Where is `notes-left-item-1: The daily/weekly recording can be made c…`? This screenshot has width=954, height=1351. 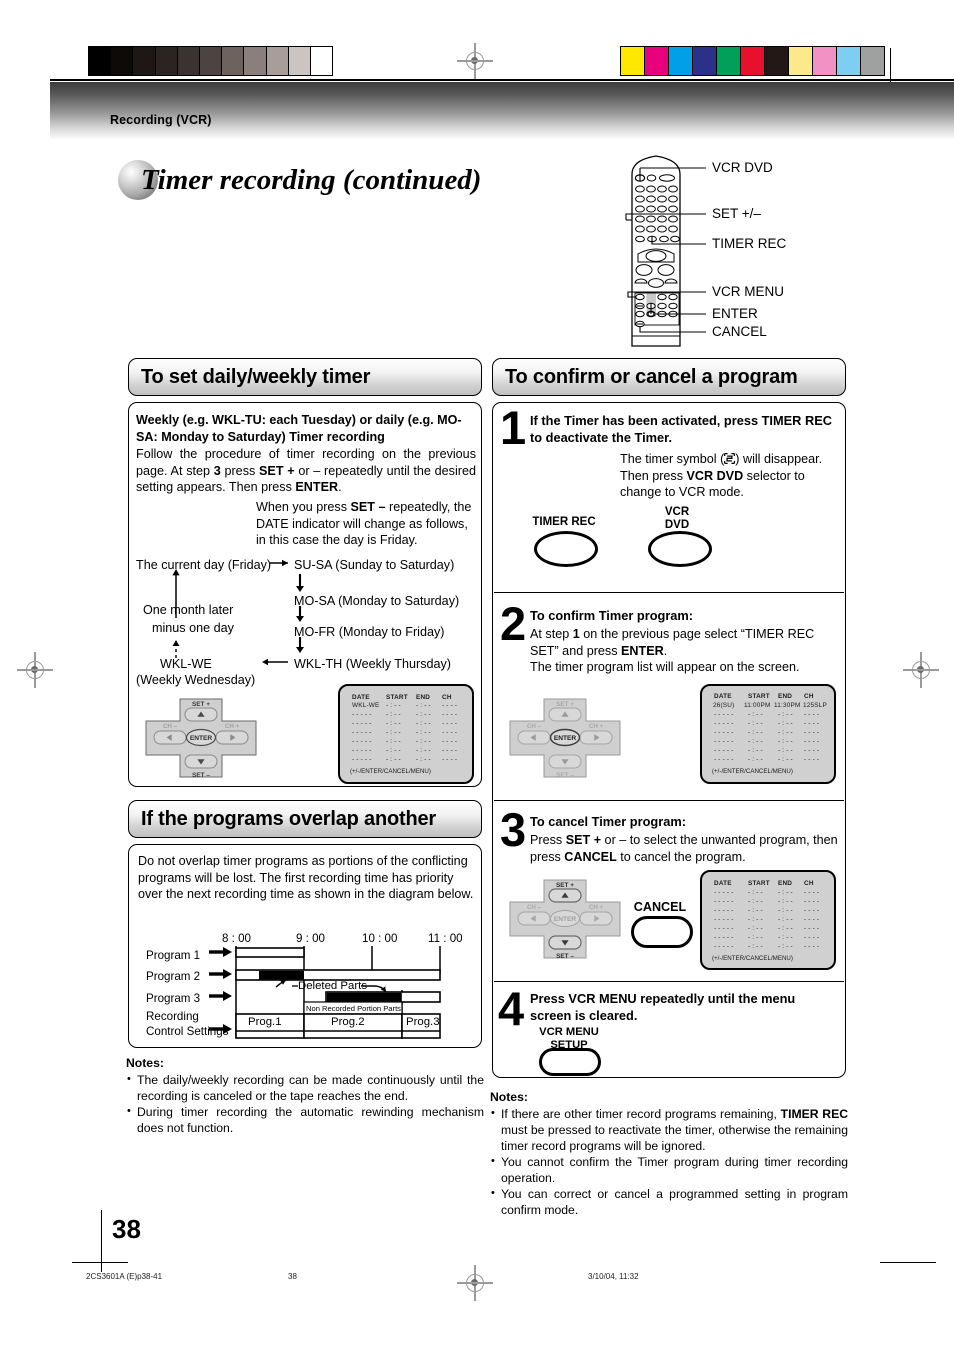
notes-left-item-1: The daily/weekly recording can be made c… is located at coordinates (305, 1088).